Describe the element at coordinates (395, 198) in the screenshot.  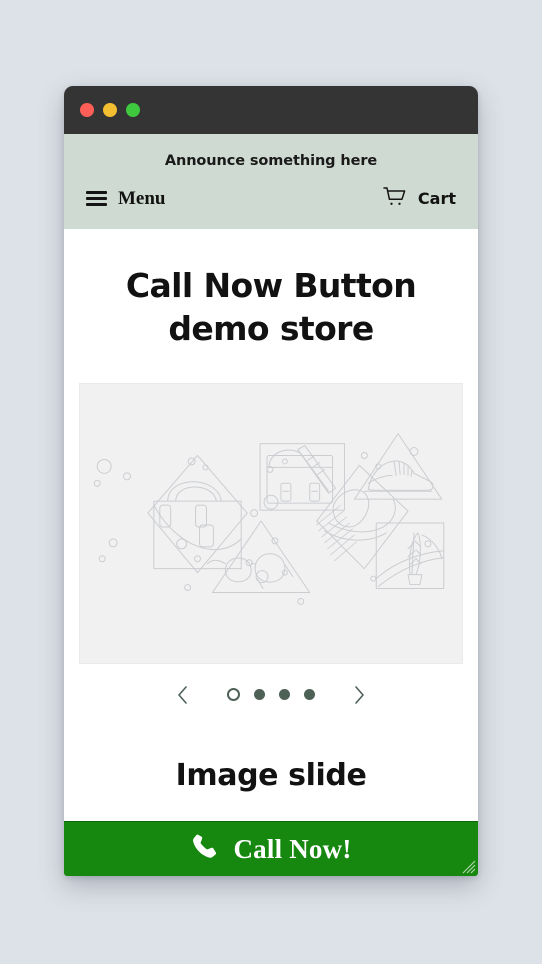
I see `shopping-cart-icon` at that location.